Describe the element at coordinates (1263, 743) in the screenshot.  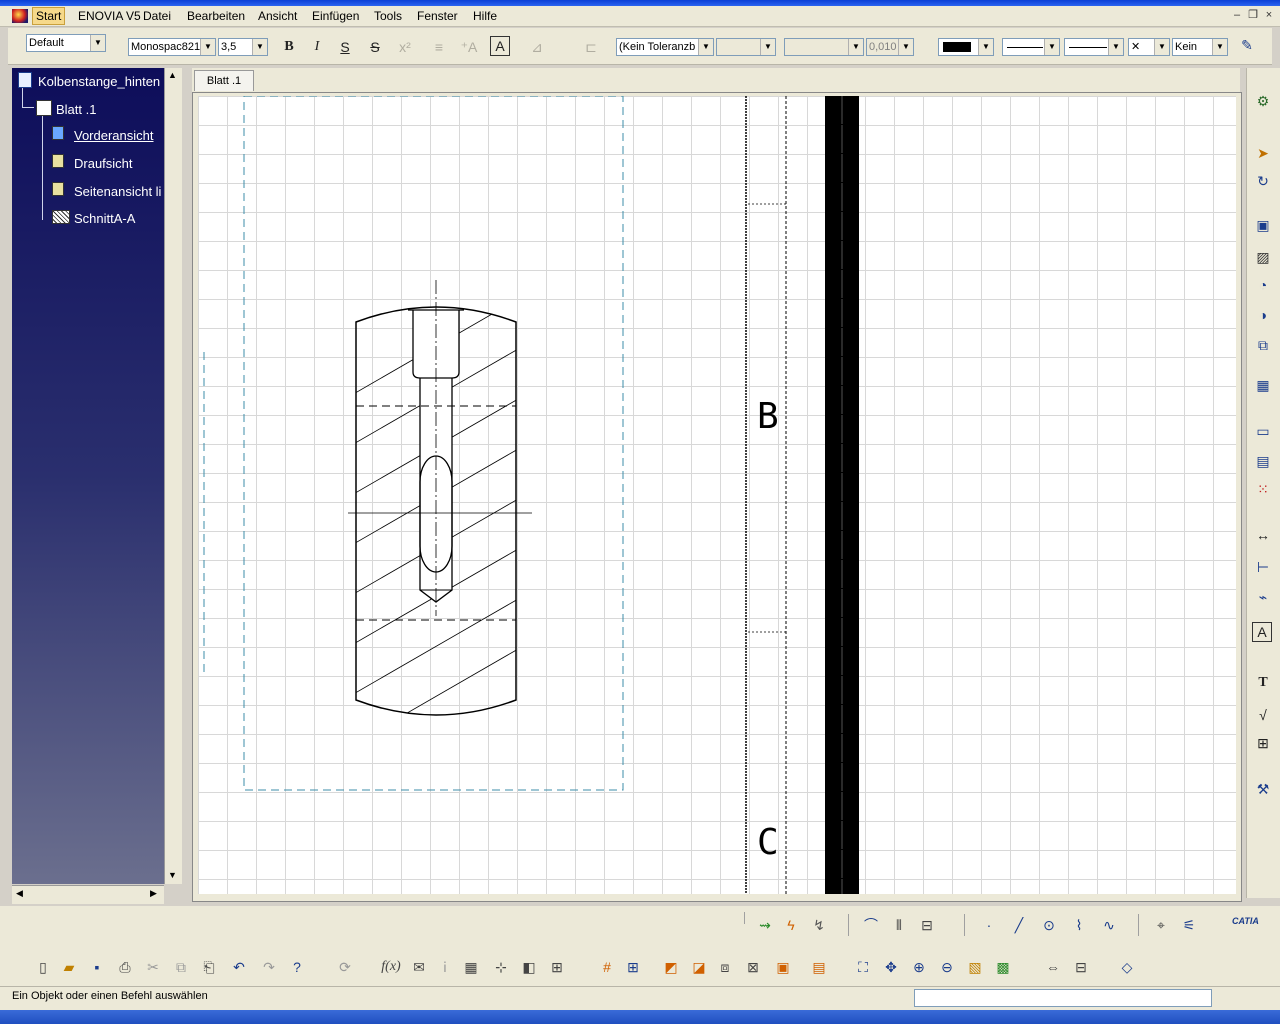
I see `grid-table-icon: ⊞` at that location.